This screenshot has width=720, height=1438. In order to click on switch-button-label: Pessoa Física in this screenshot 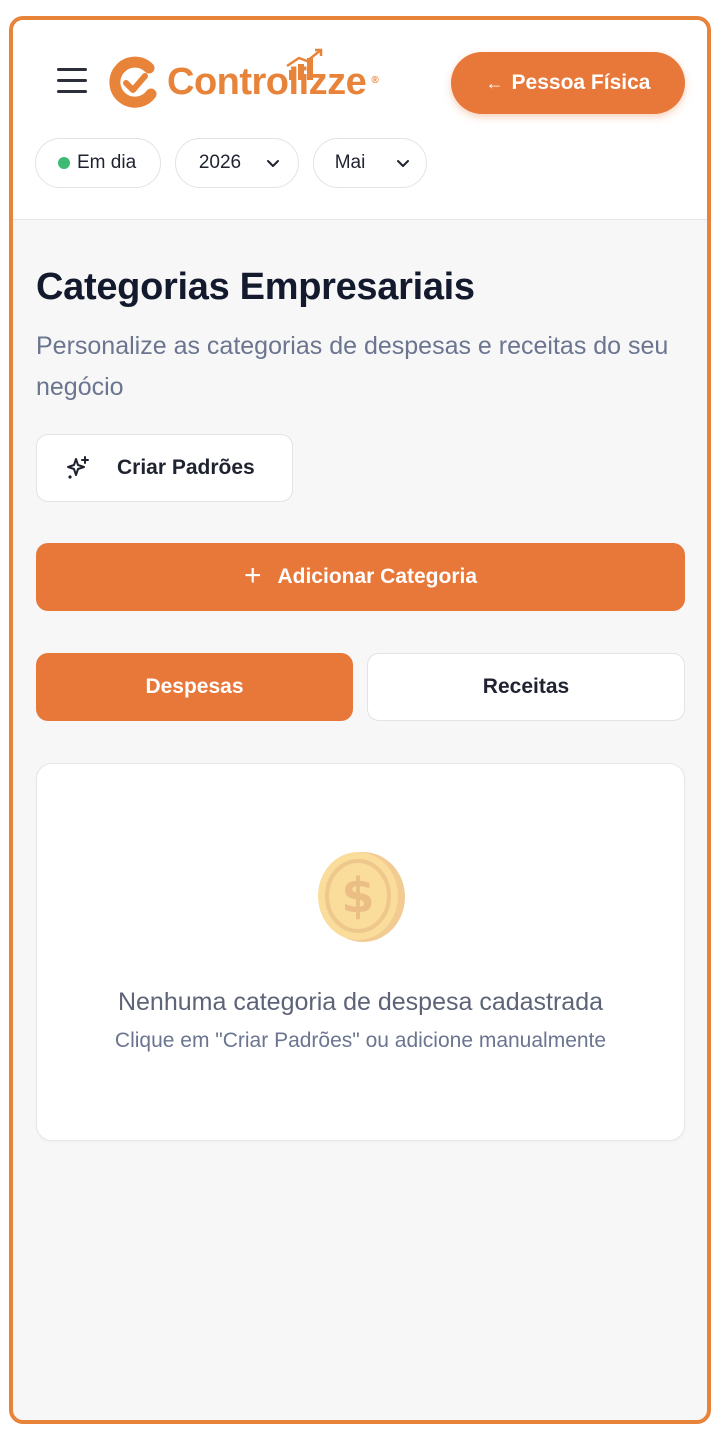, I will do `click(581, 82)`.